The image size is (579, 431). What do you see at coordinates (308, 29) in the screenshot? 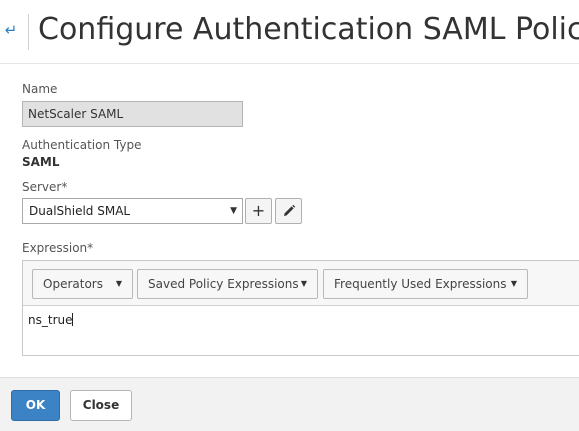
I see `page-title: Configure Authentication SAML Policy` at bounding box center [308, 29].